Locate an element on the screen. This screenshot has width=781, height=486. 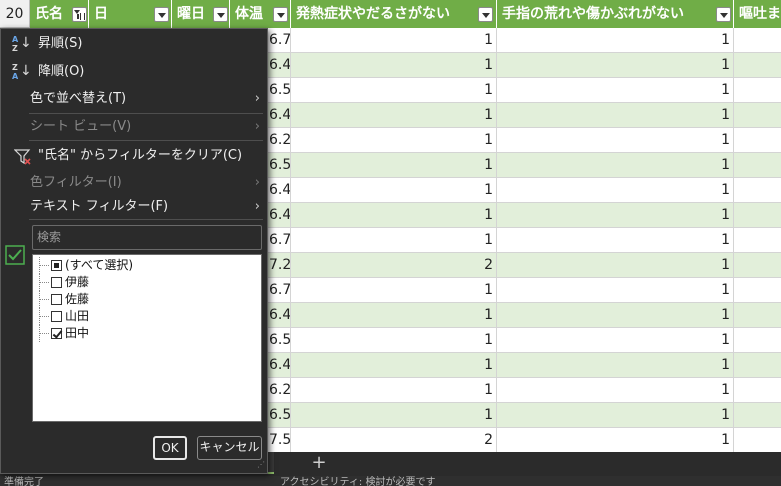
status-accessibility: アクセシビリティ: 検討が必要です is located at coordinates (357, 481).